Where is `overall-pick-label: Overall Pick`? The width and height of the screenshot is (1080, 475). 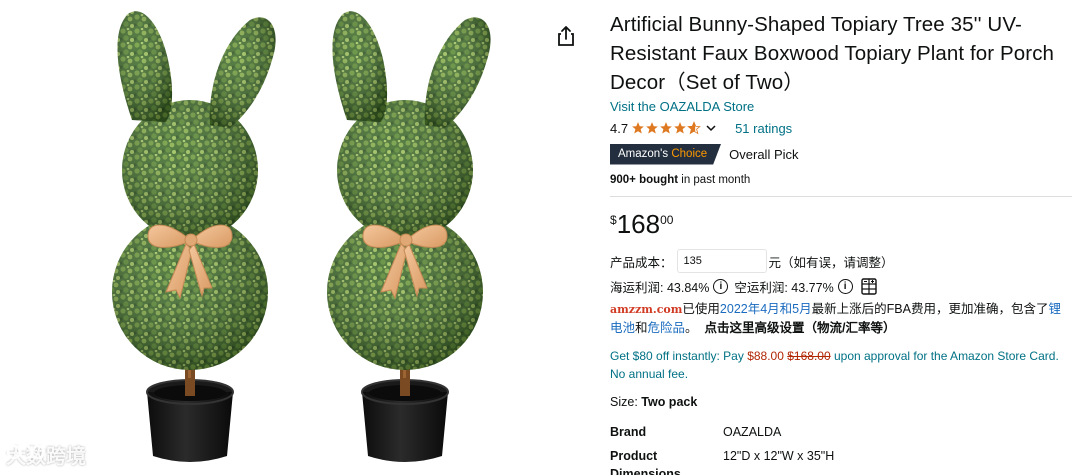
overall-pick-label: Overall Pick is located at coordinates (764, 154).